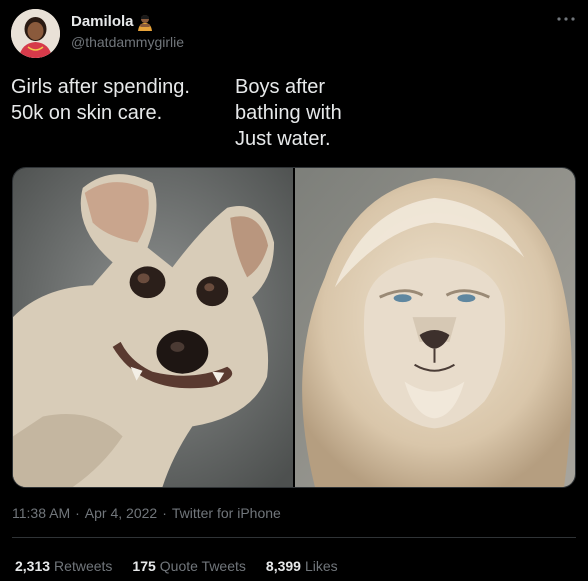 Image resolution: width=588 pixels, height=581 pixels. Describe the element at coordinates (121, 513) in the screenshot. I see `tweet-date: Apr 4, 2022` at that location.